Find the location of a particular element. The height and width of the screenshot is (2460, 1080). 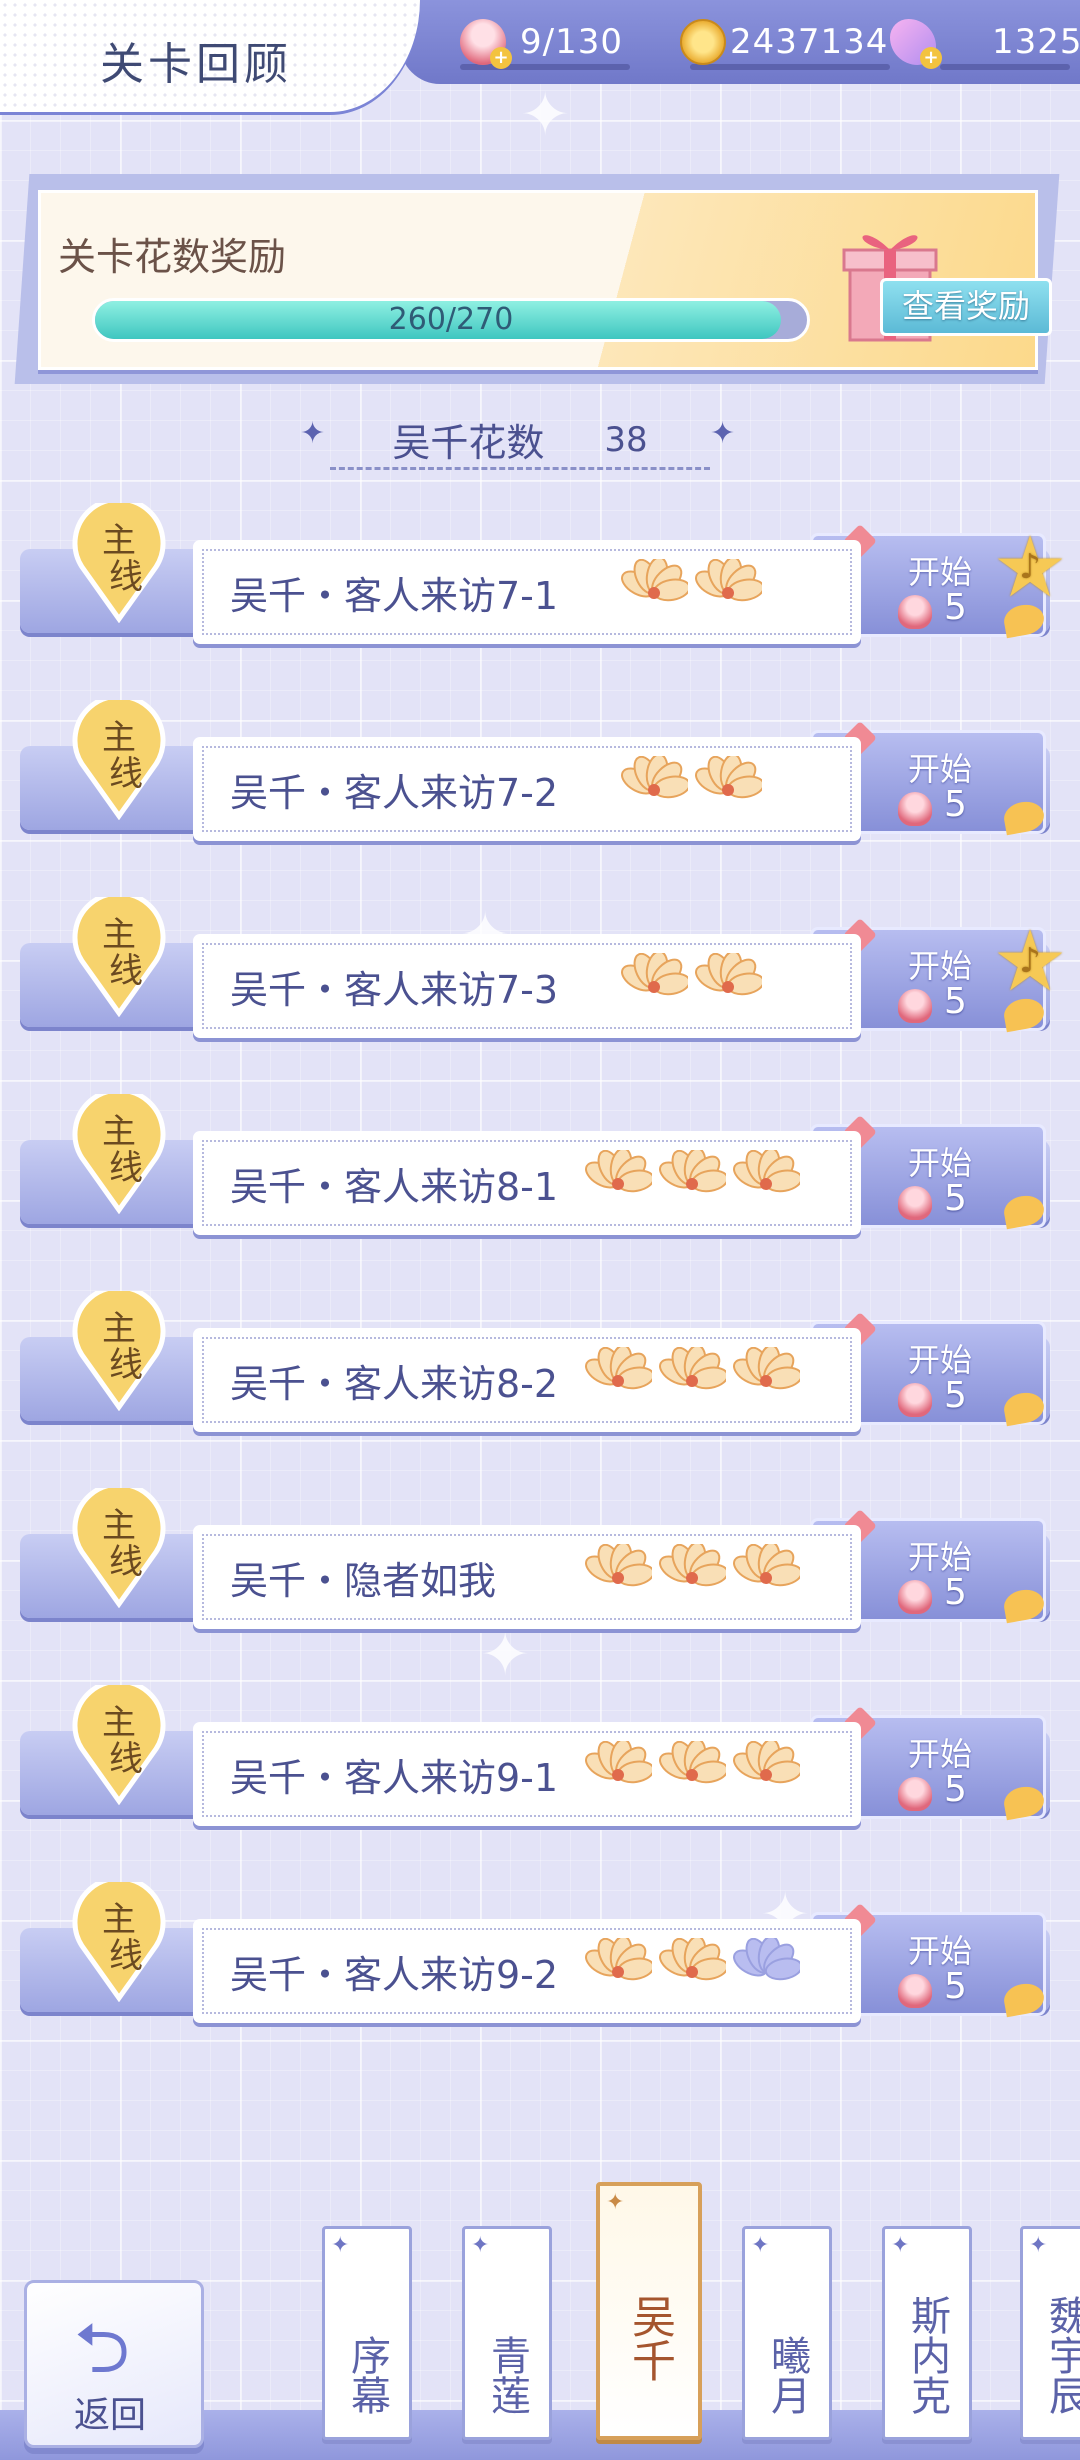

chapter-tab: ✦ 曦月 is located at coordinates (787, 2333).